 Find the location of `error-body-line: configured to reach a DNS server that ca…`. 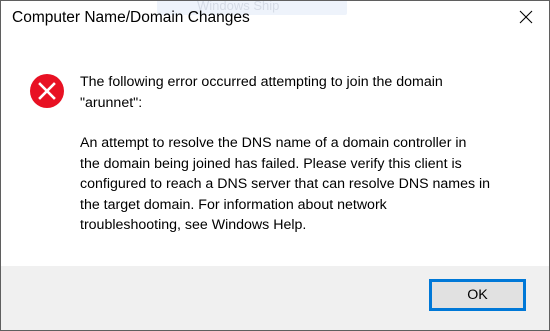

error-body-line: configured to reach a DNS server that ca… is located at coordinates (285, 184).